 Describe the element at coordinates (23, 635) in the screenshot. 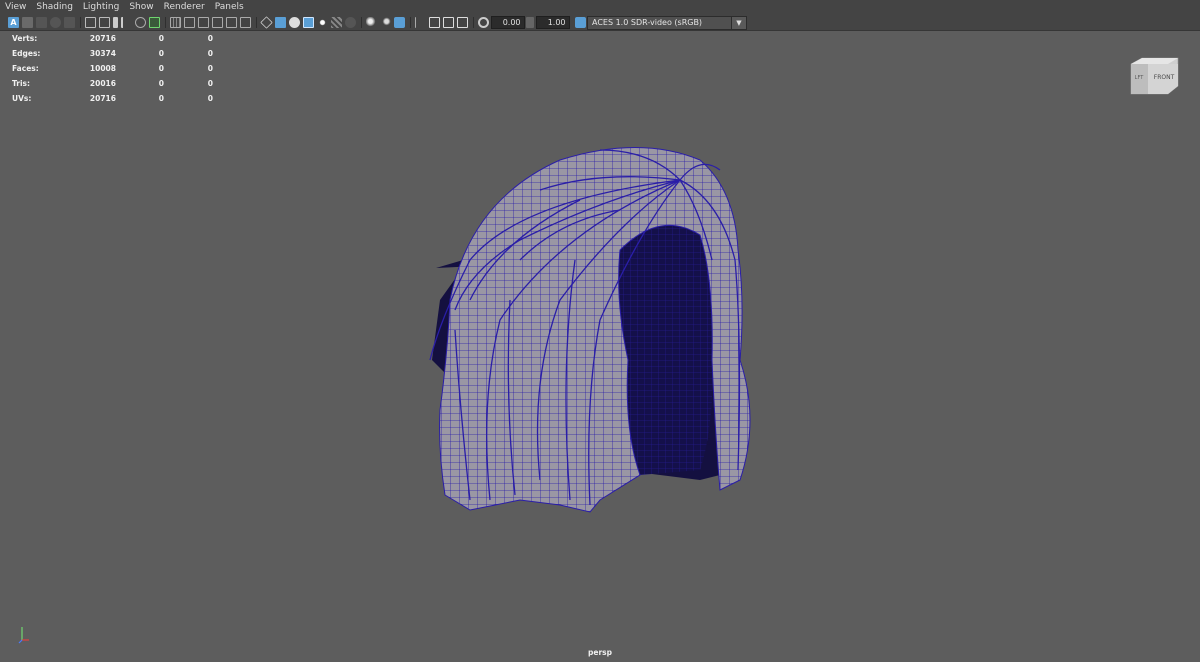

I see `axis-gizmo` at that location.